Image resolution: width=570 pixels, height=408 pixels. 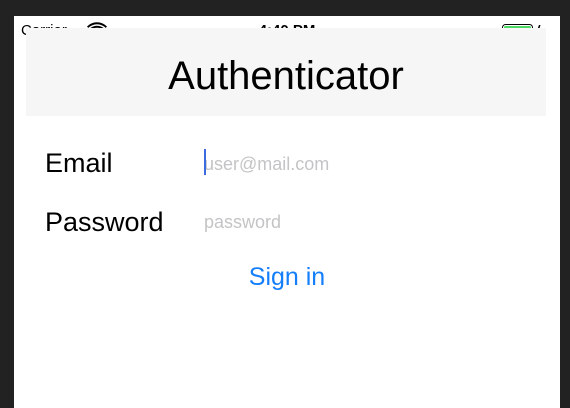 What do you see at coordinates (287, 277) in the screenshot?
I see `sign-in-button: Sign in` at bounding box center [287, 277].